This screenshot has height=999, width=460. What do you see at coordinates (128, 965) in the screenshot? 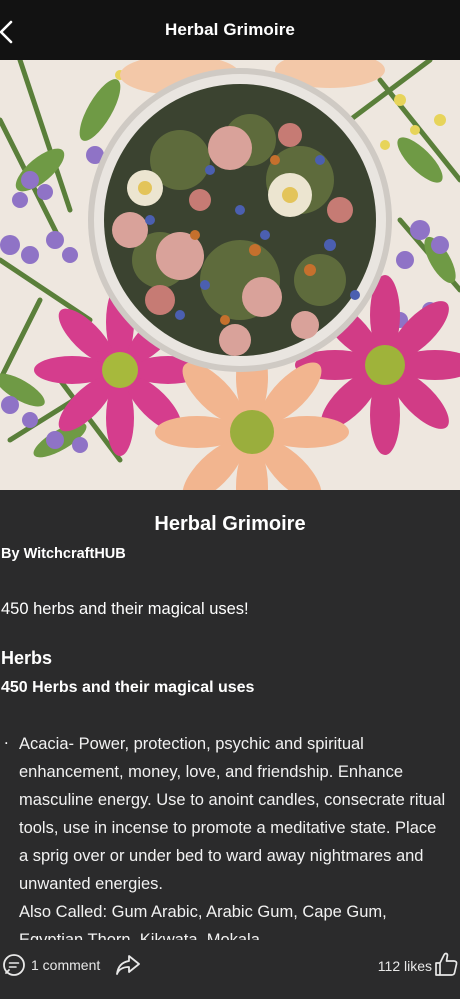
I see `share-arrow-icon` at bounding box center [128, 965].